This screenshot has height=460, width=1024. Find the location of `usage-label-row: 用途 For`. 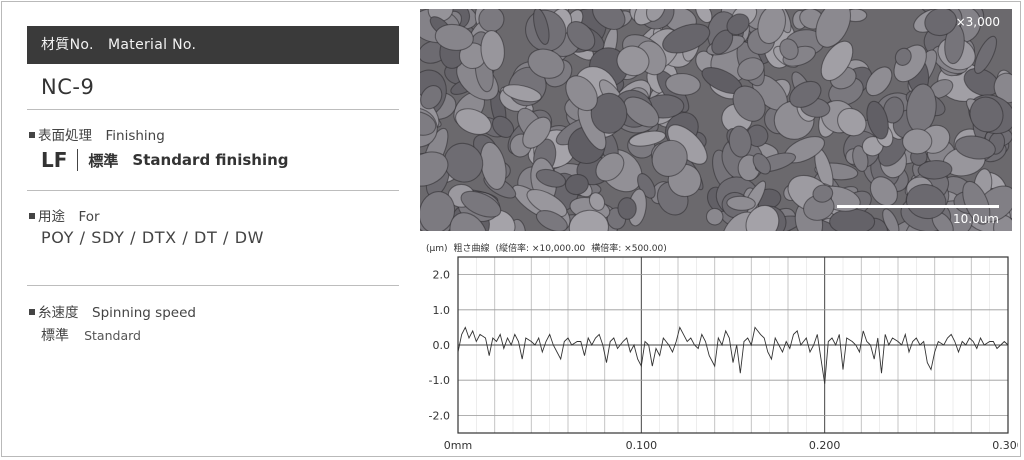

usage-label-row: 用途 For is located at coordinates (64, 215).